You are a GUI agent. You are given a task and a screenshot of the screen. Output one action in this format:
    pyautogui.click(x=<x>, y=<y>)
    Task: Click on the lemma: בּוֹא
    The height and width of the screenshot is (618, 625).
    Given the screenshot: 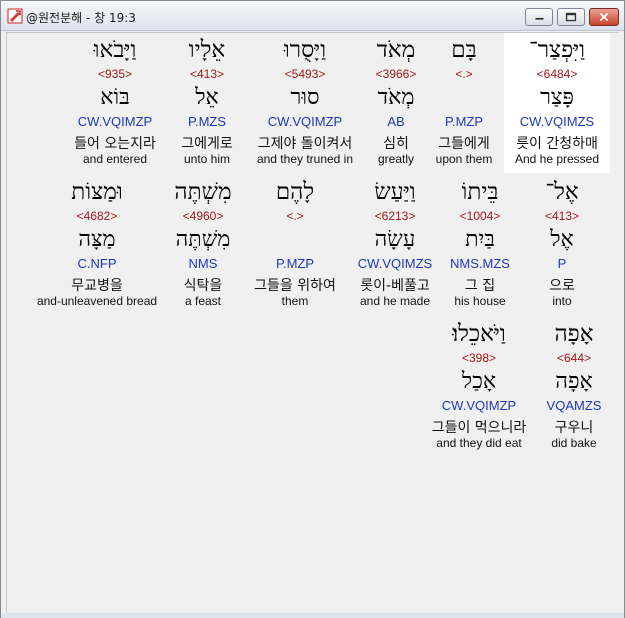 What is the action you would take?
    pyautogui.click(x=115, y=97)
    